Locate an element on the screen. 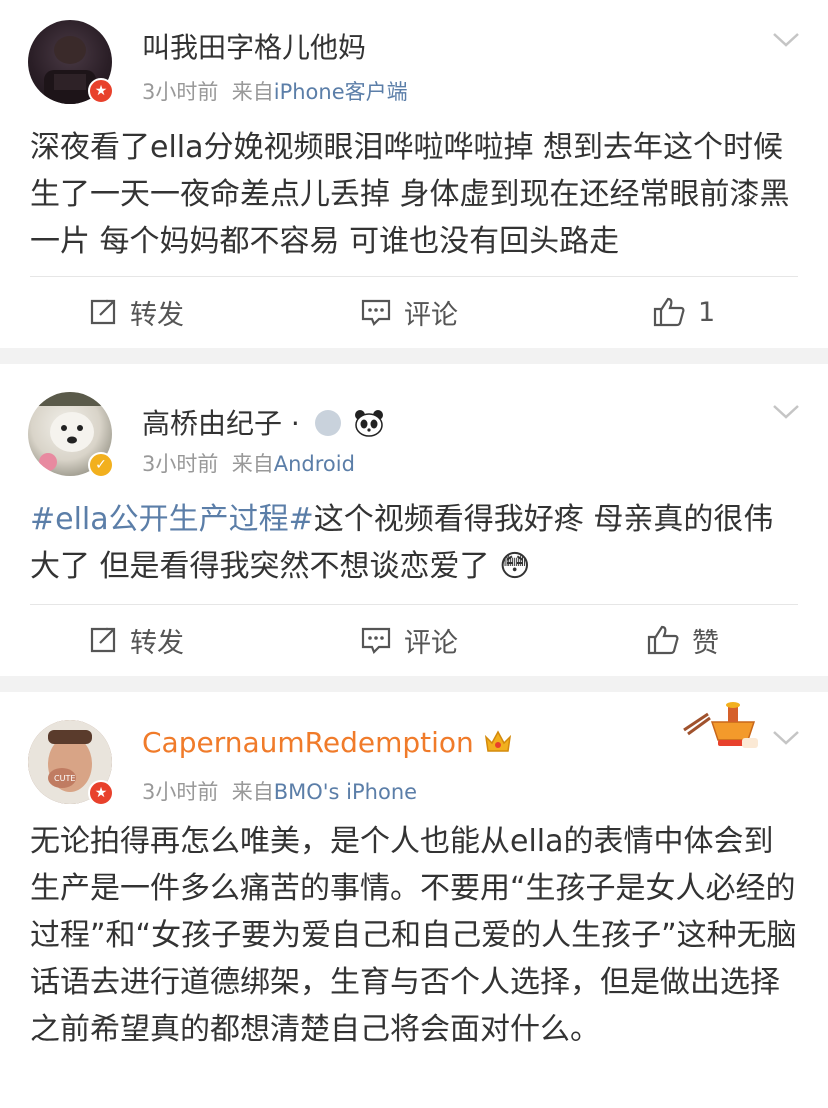 Image resolution: width=828 pixels, height=1108 pixels. username: CapernaumRedemption is located at coordinates (327, 744).